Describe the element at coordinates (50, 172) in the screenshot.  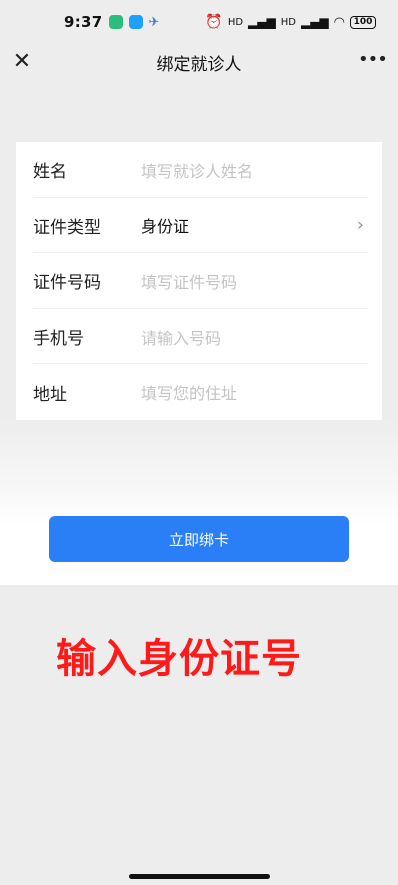
I see `name-label: 姓名` at that location.